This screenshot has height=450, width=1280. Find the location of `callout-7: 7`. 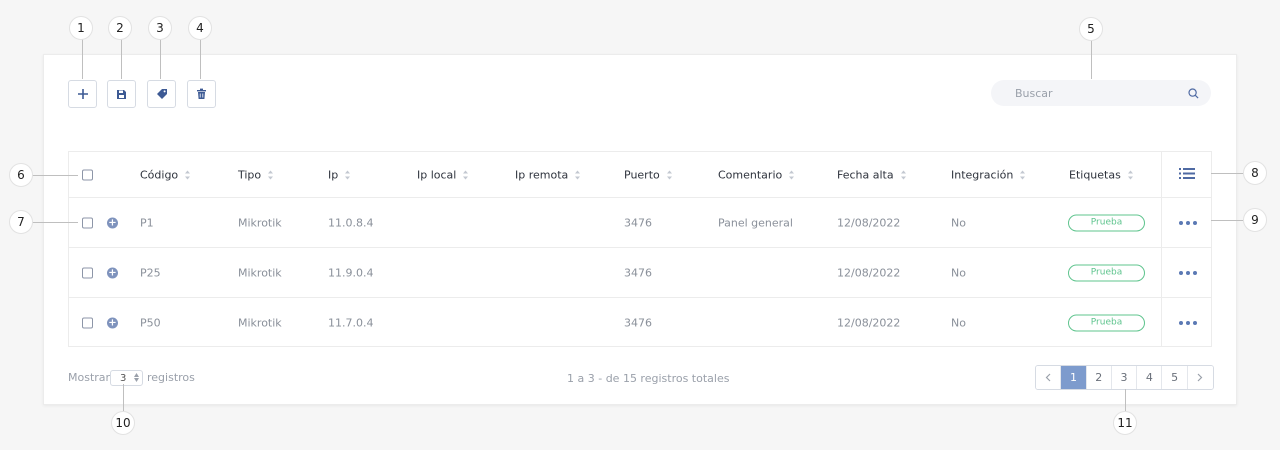

callout-7: 7 is located at coordinates (21, 222).